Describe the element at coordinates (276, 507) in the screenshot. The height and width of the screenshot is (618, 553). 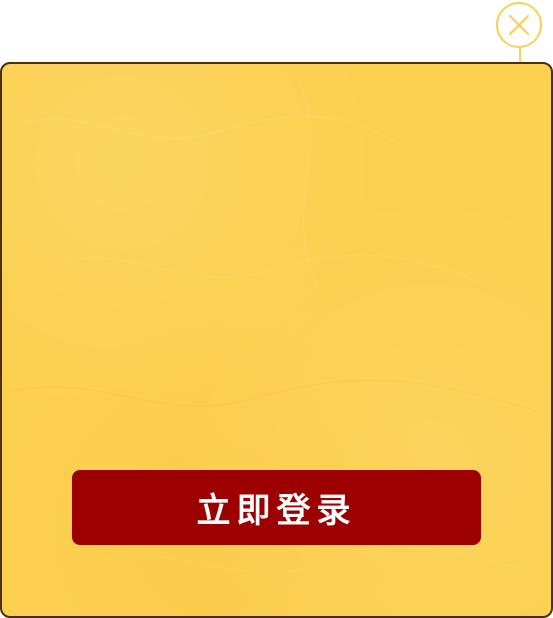
I see `login-now-button: 立即登录` at that location.